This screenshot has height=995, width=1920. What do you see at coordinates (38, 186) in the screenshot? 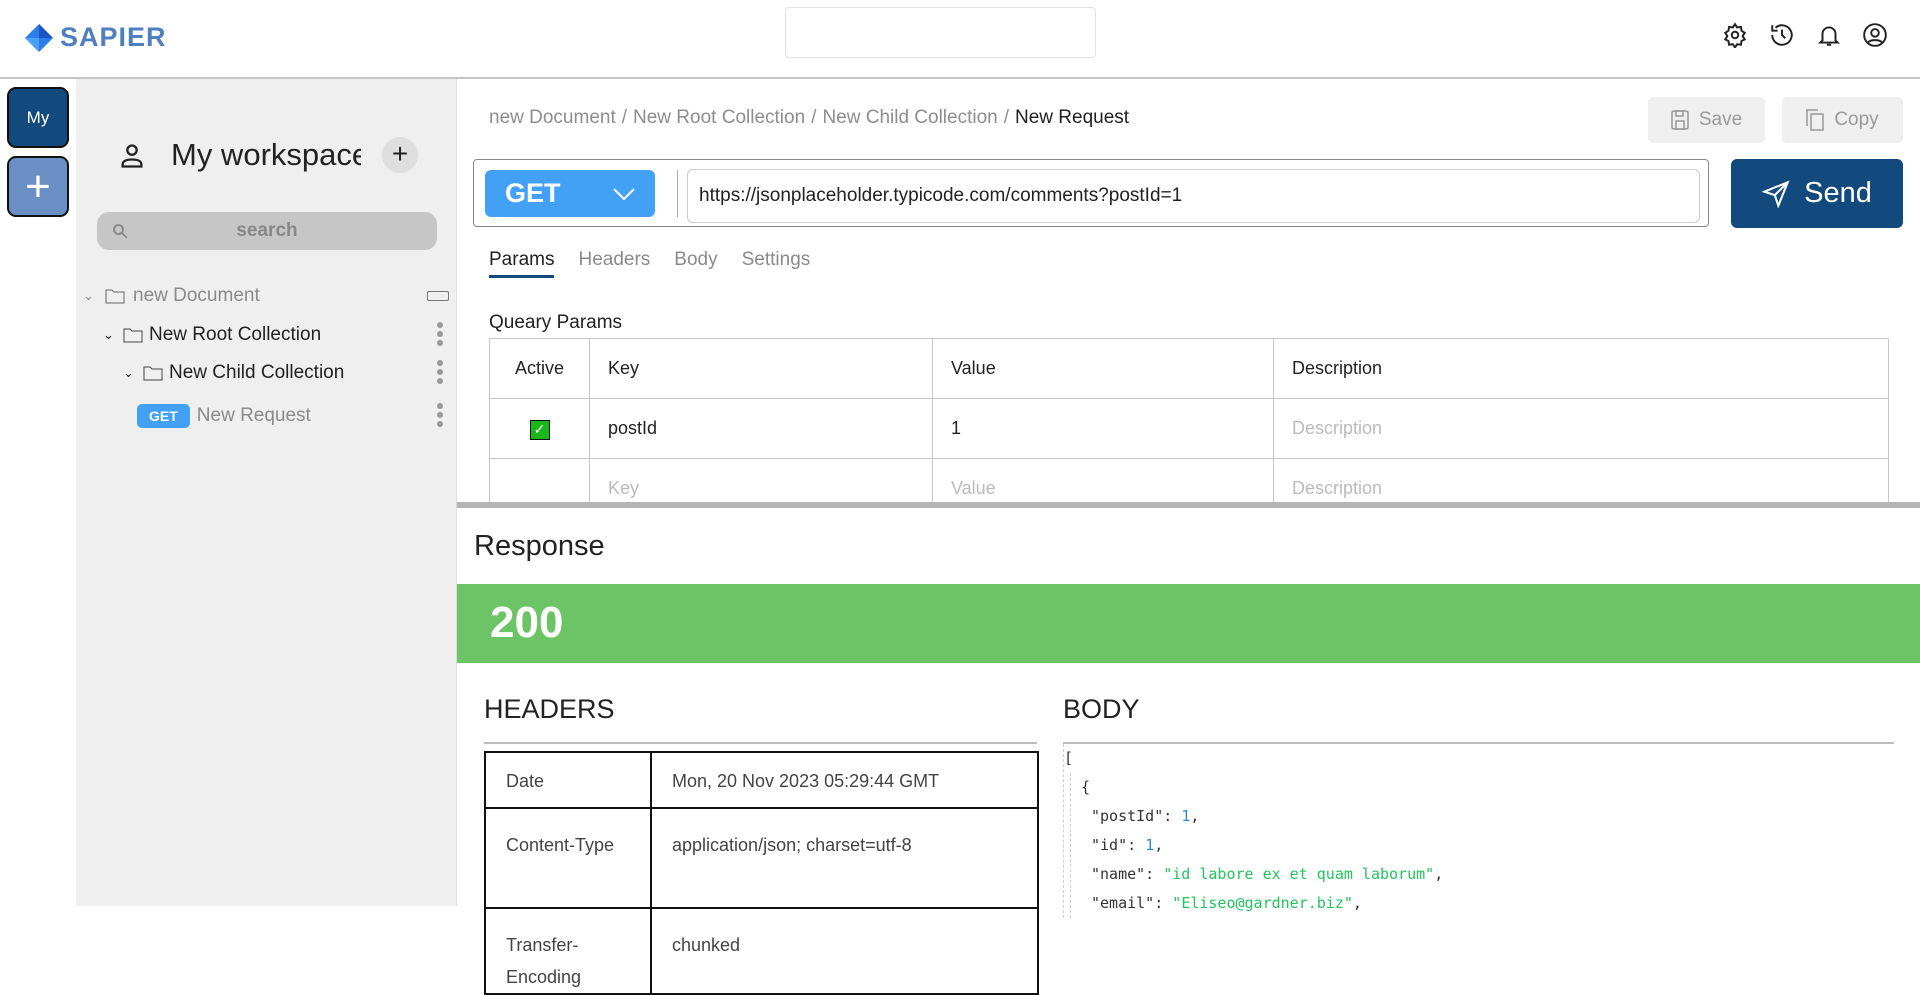
I see `add-workspace-button: +` at bounding box center [38, 186].